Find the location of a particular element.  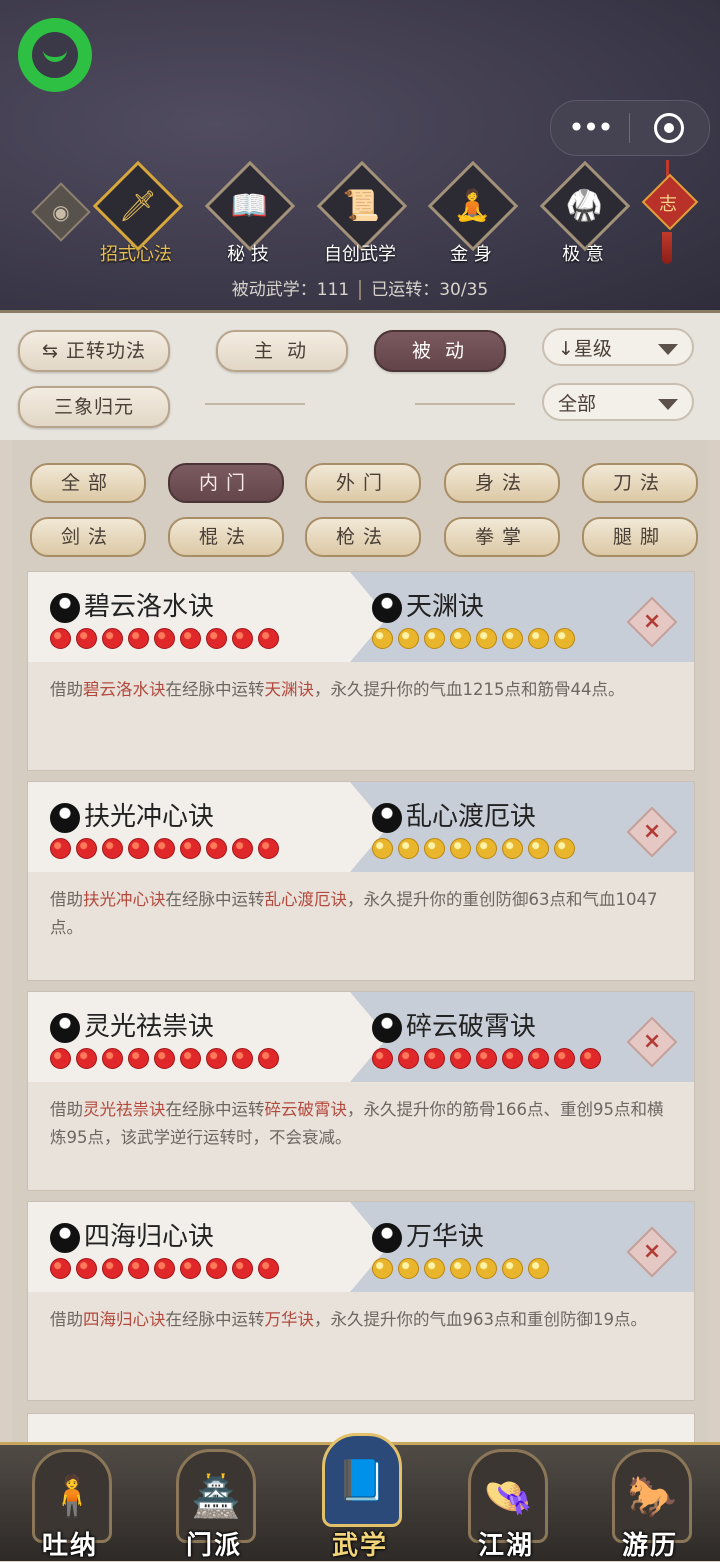

left-skill-name: 四海归心诀 is located at coordinates (132, 1234).